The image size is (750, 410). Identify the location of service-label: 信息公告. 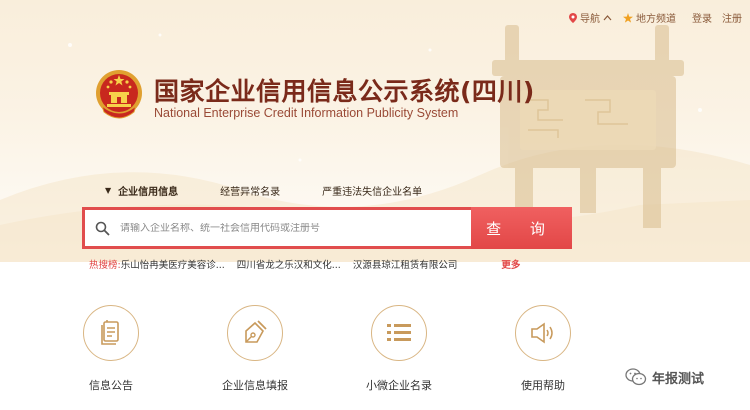
(111, 385).